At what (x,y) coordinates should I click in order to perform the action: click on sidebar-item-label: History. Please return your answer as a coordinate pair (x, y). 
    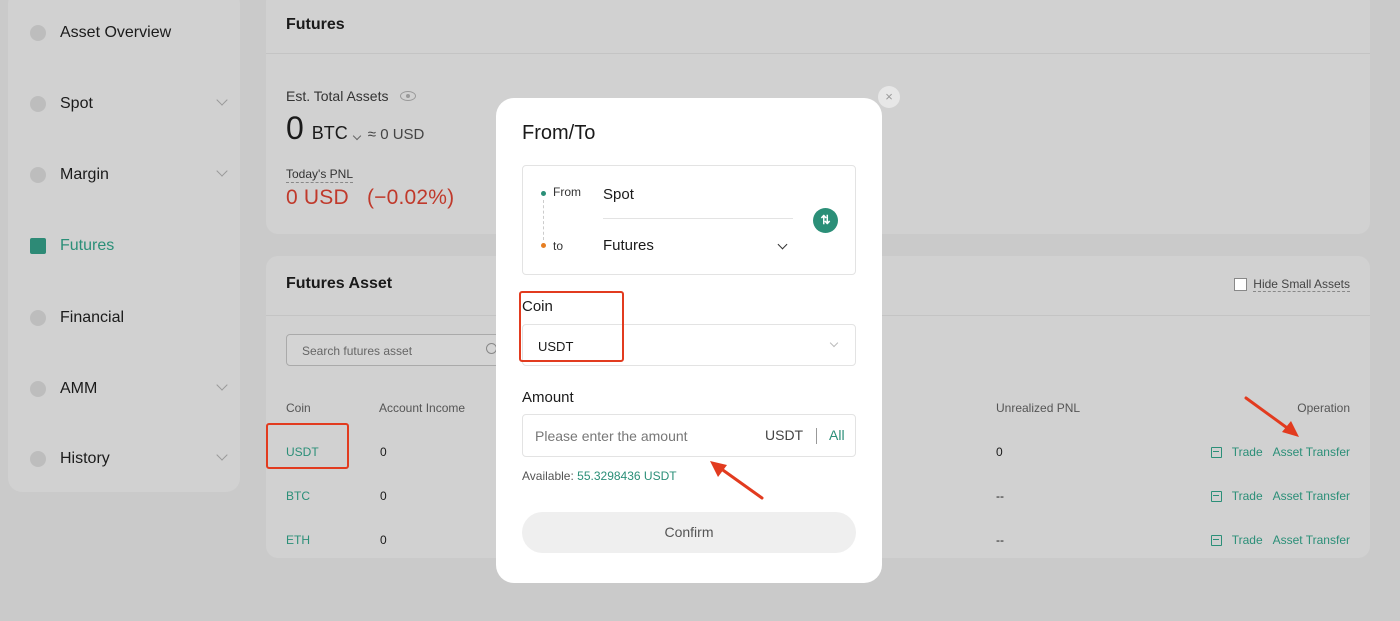
    Looking at the image, I should click on (85, 458).